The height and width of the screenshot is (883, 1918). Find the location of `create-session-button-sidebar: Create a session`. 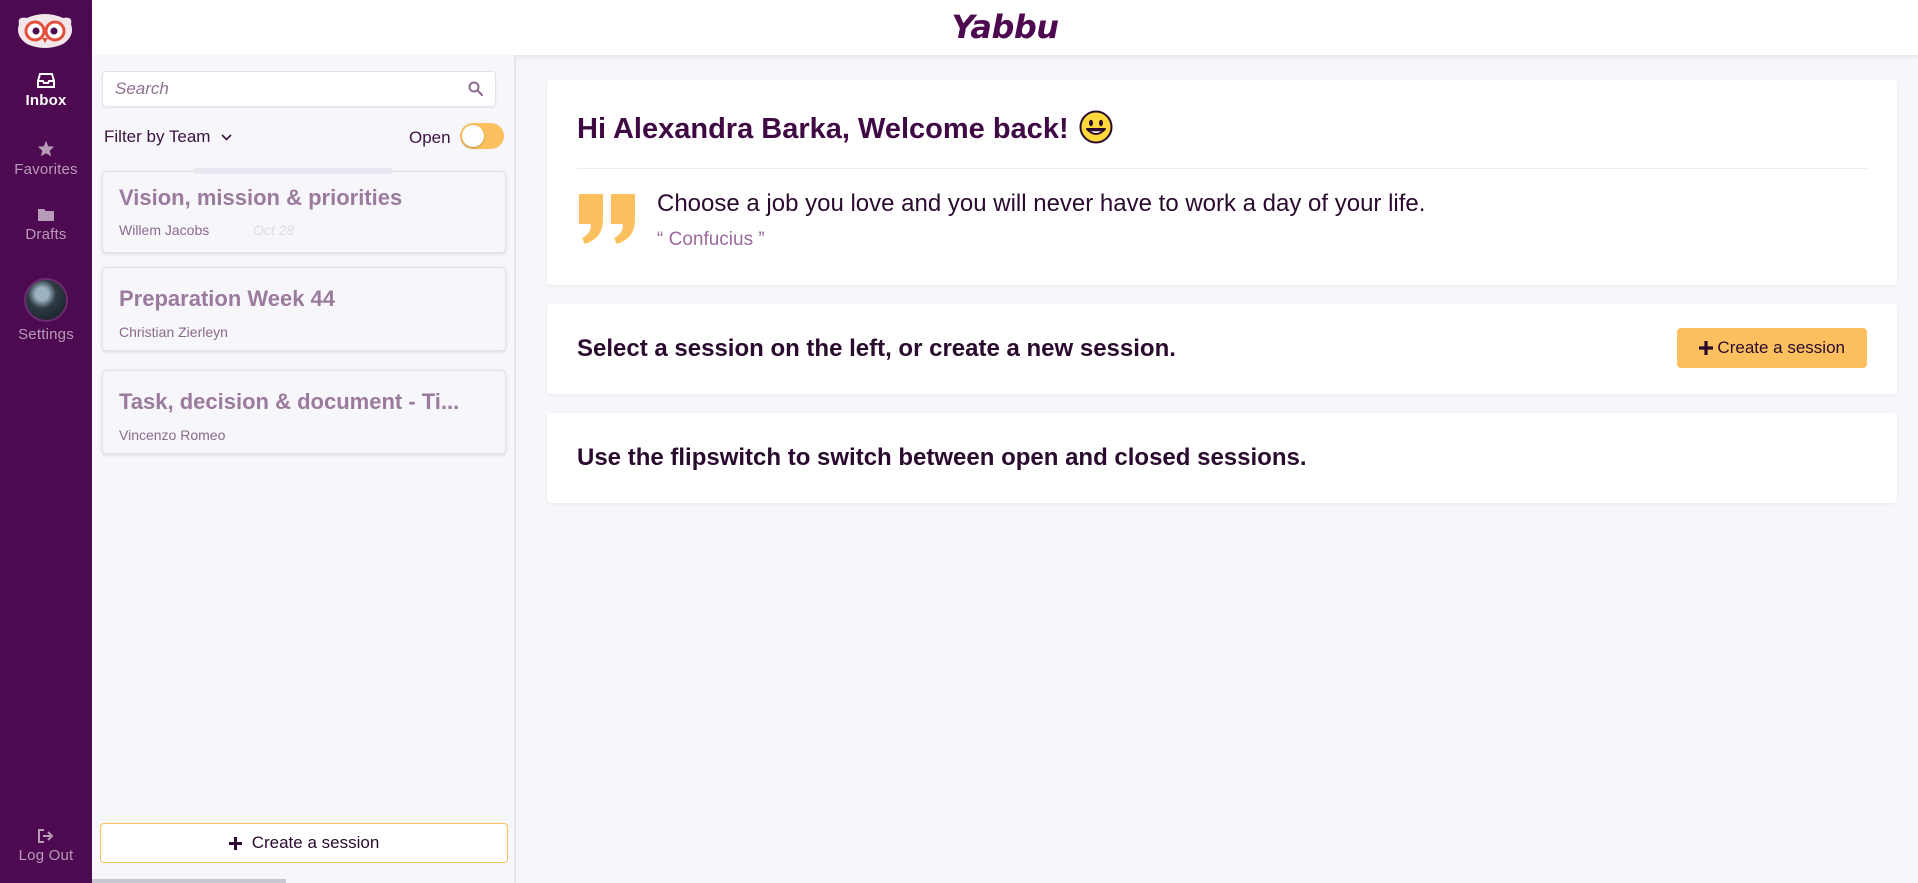

create-session-button-sidebar: Create a session is located at coordinates (304, 843).